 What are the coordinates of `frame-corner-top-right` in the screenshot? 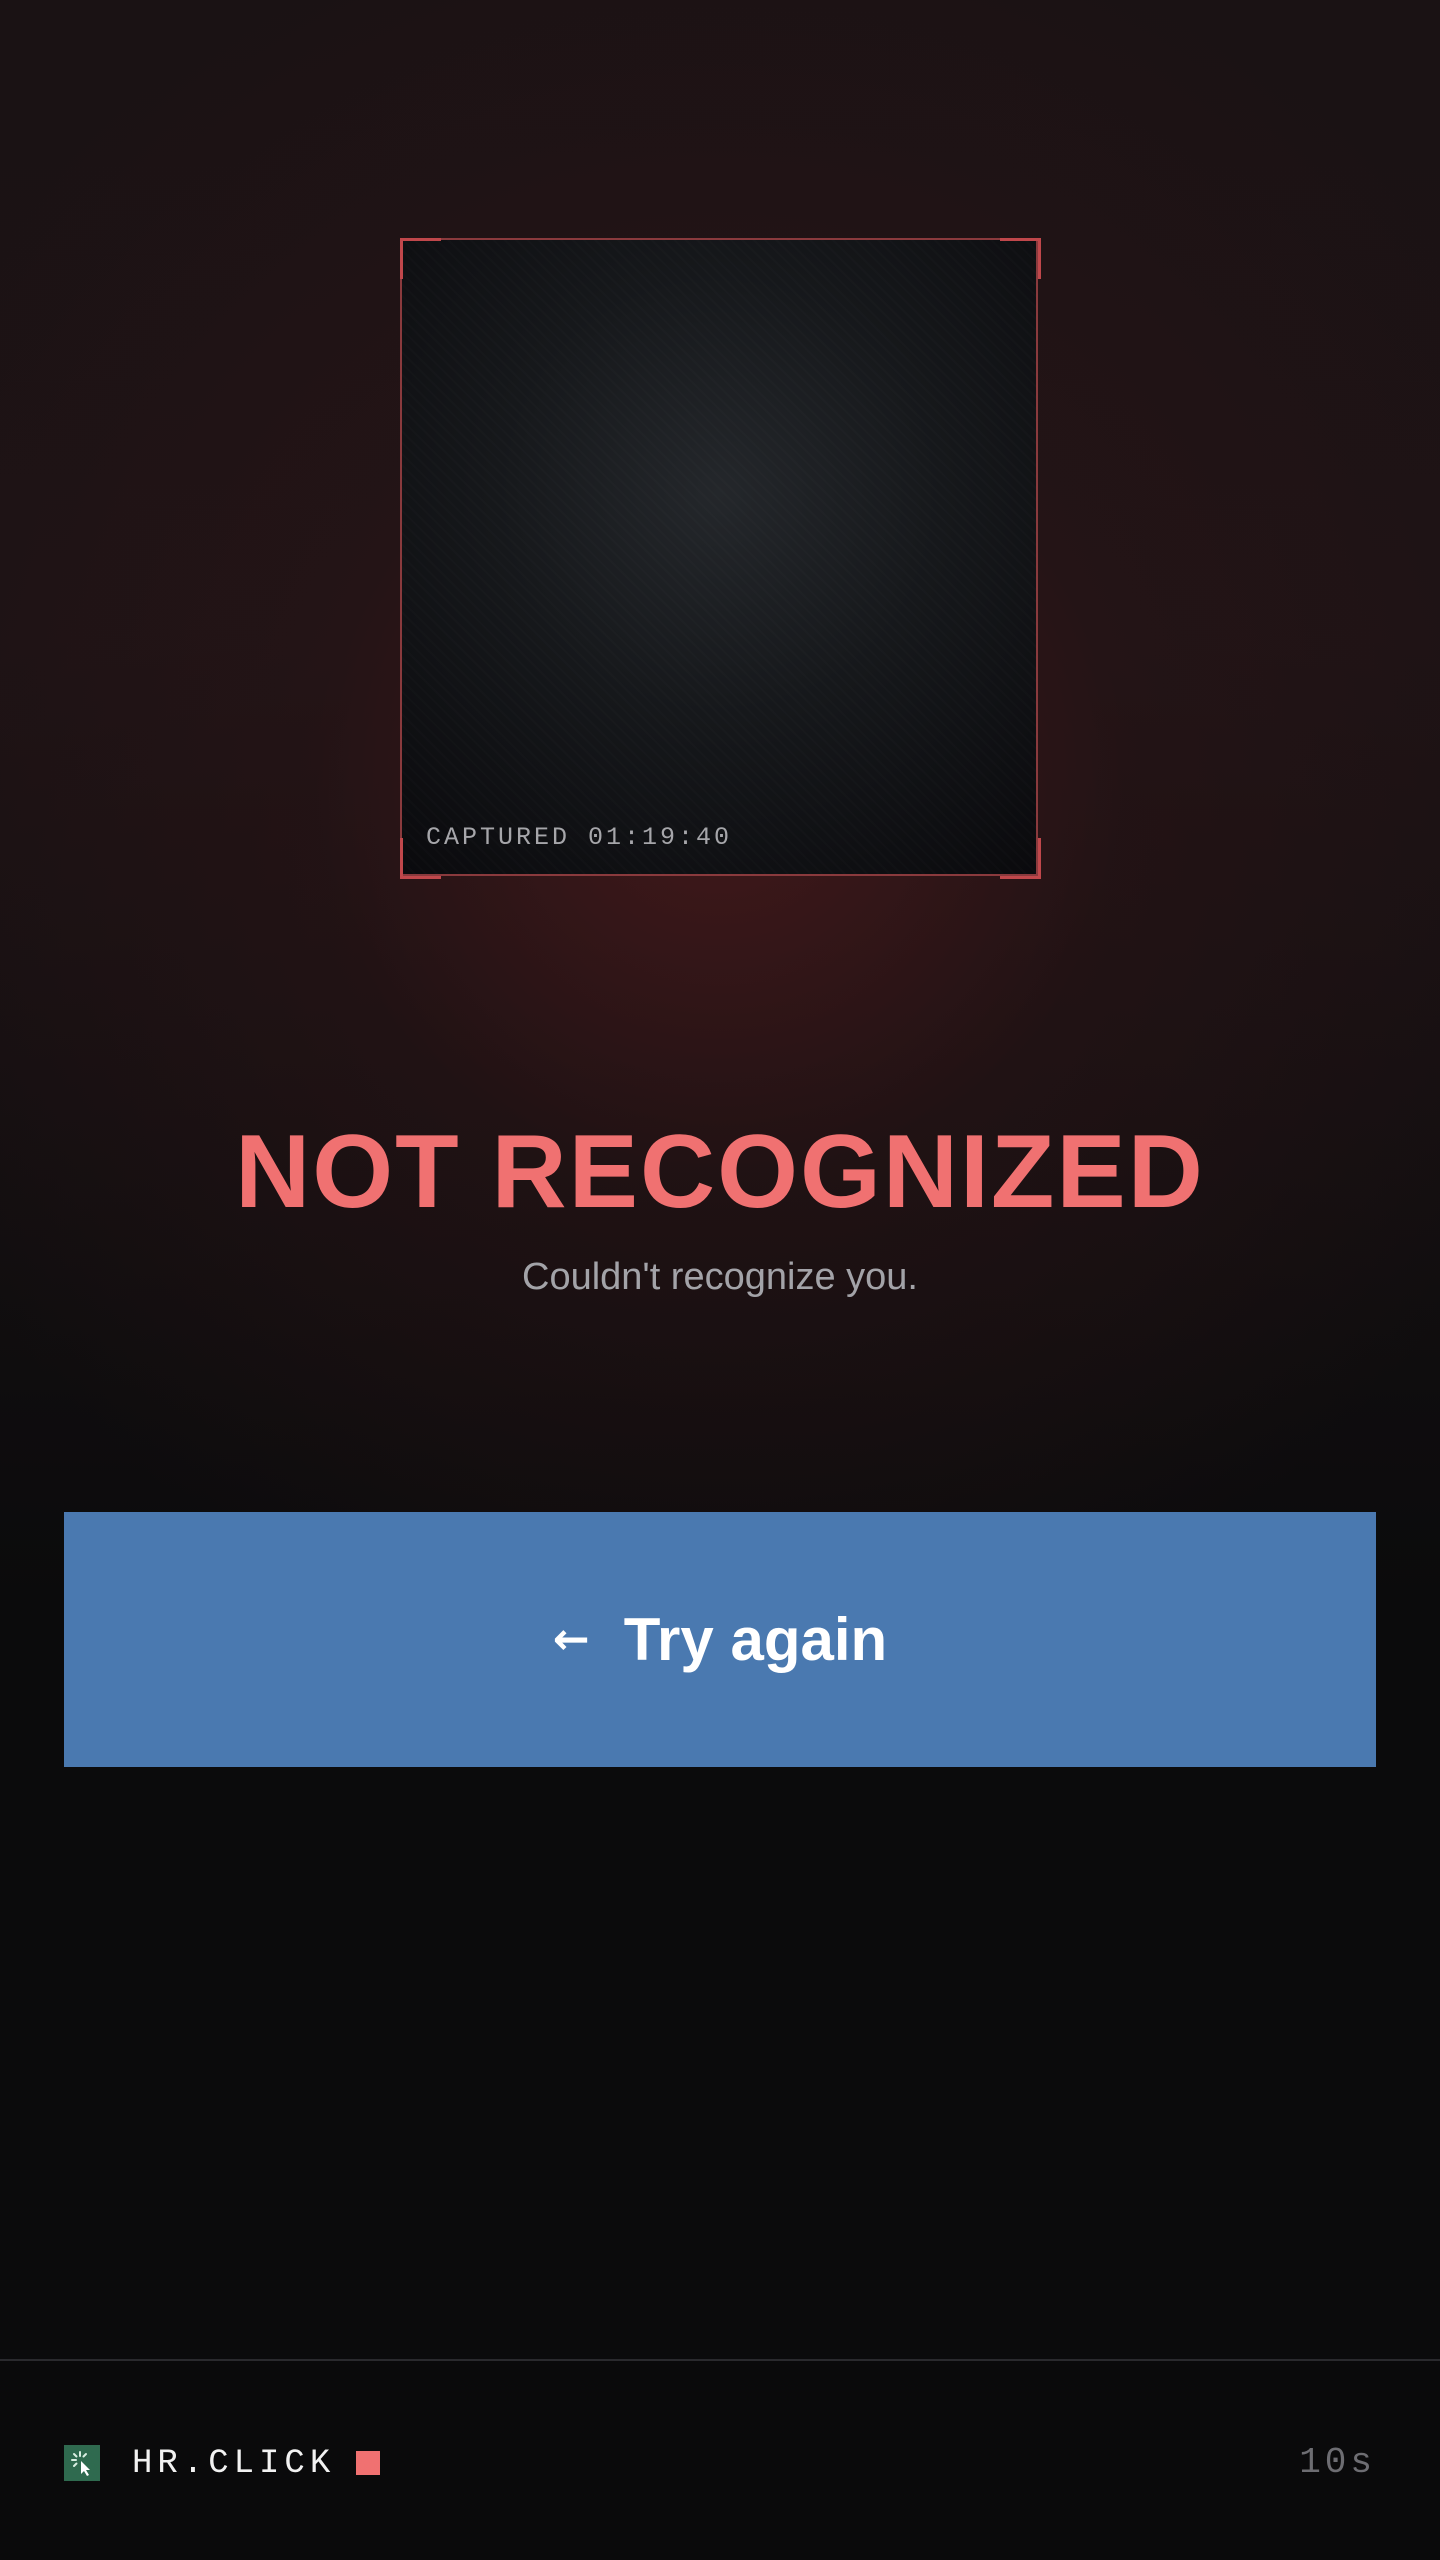 It's located at (1020, 258).